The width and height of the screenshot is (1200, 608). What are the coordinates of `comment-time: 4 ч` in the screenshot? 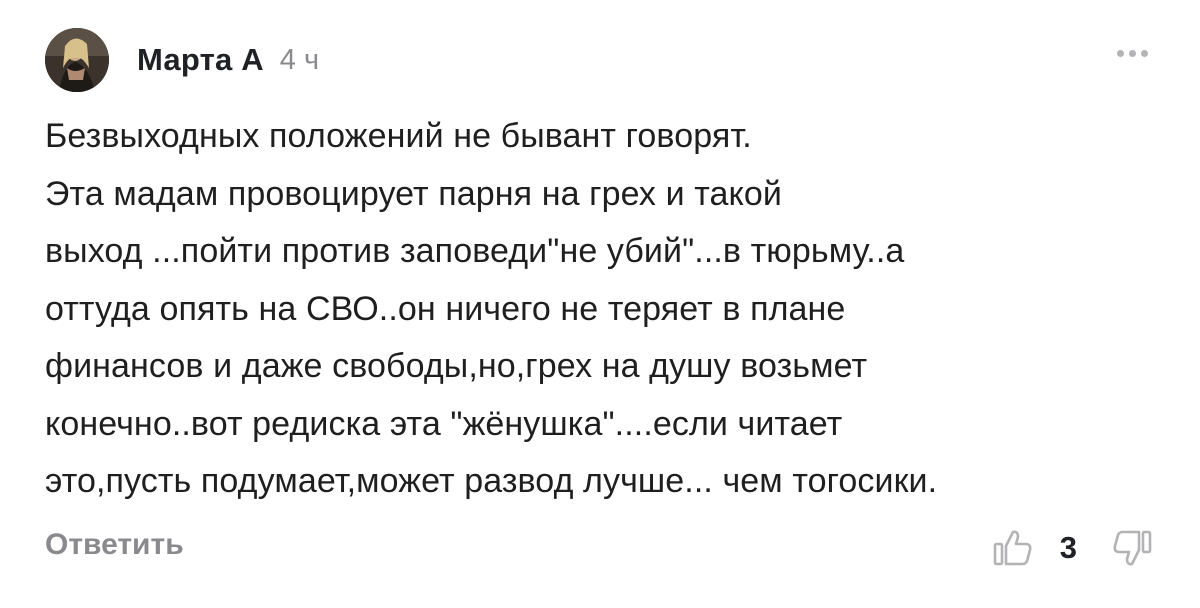 It's located at (299, 59).